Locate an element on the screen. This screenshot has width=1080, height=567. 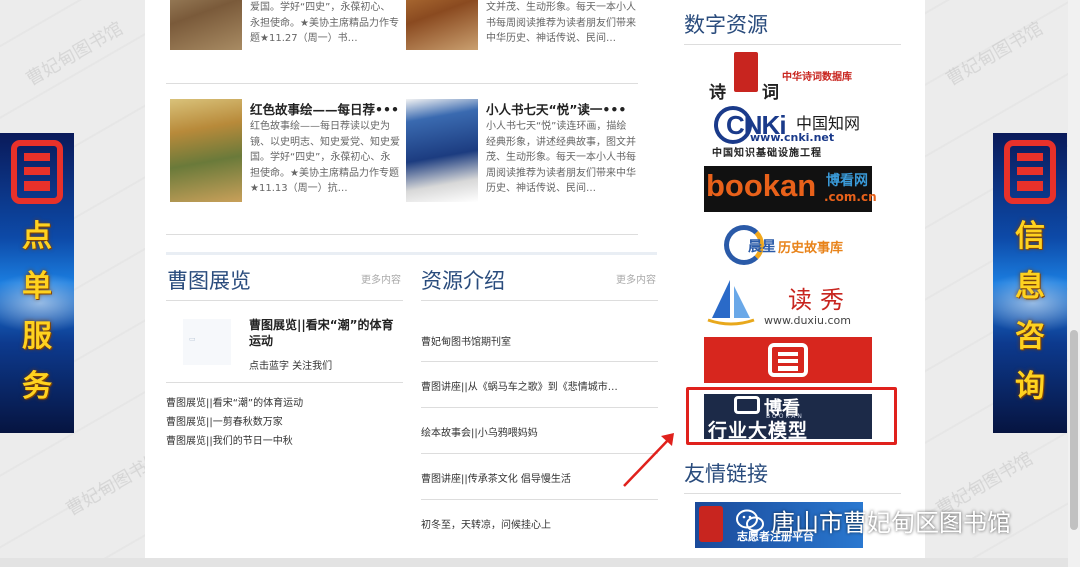
resource-item: 曹妃甸图书馆期刊室 is located at coordinates (539, 340).